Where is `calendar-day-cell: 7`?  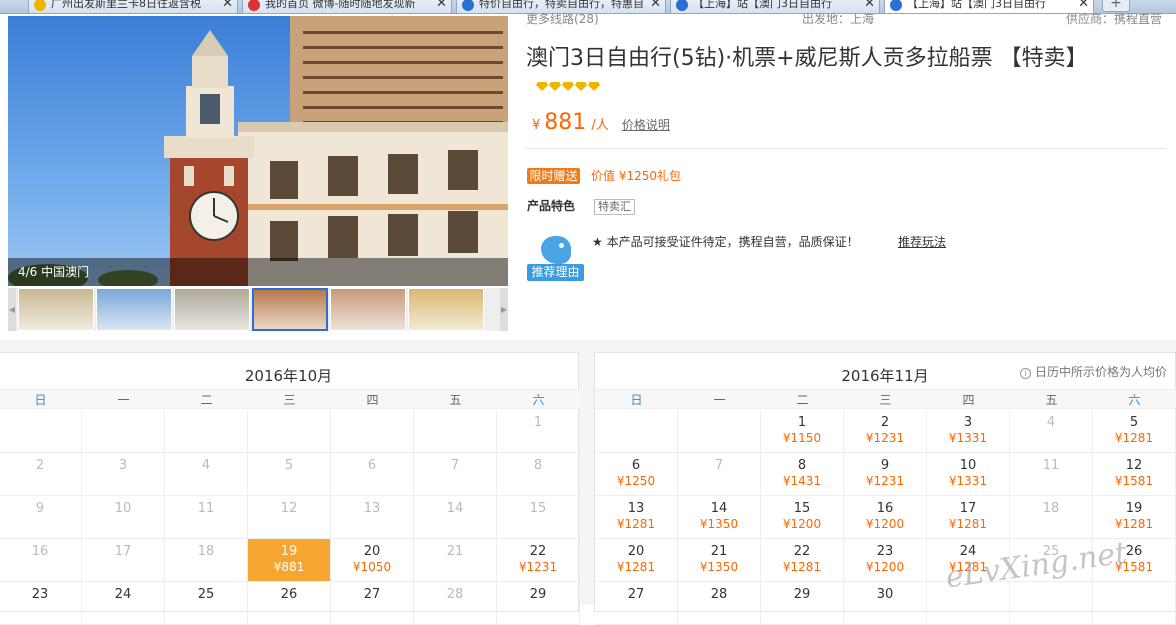 calendar-day-cell: 7 is located at coordinates (719, 474).